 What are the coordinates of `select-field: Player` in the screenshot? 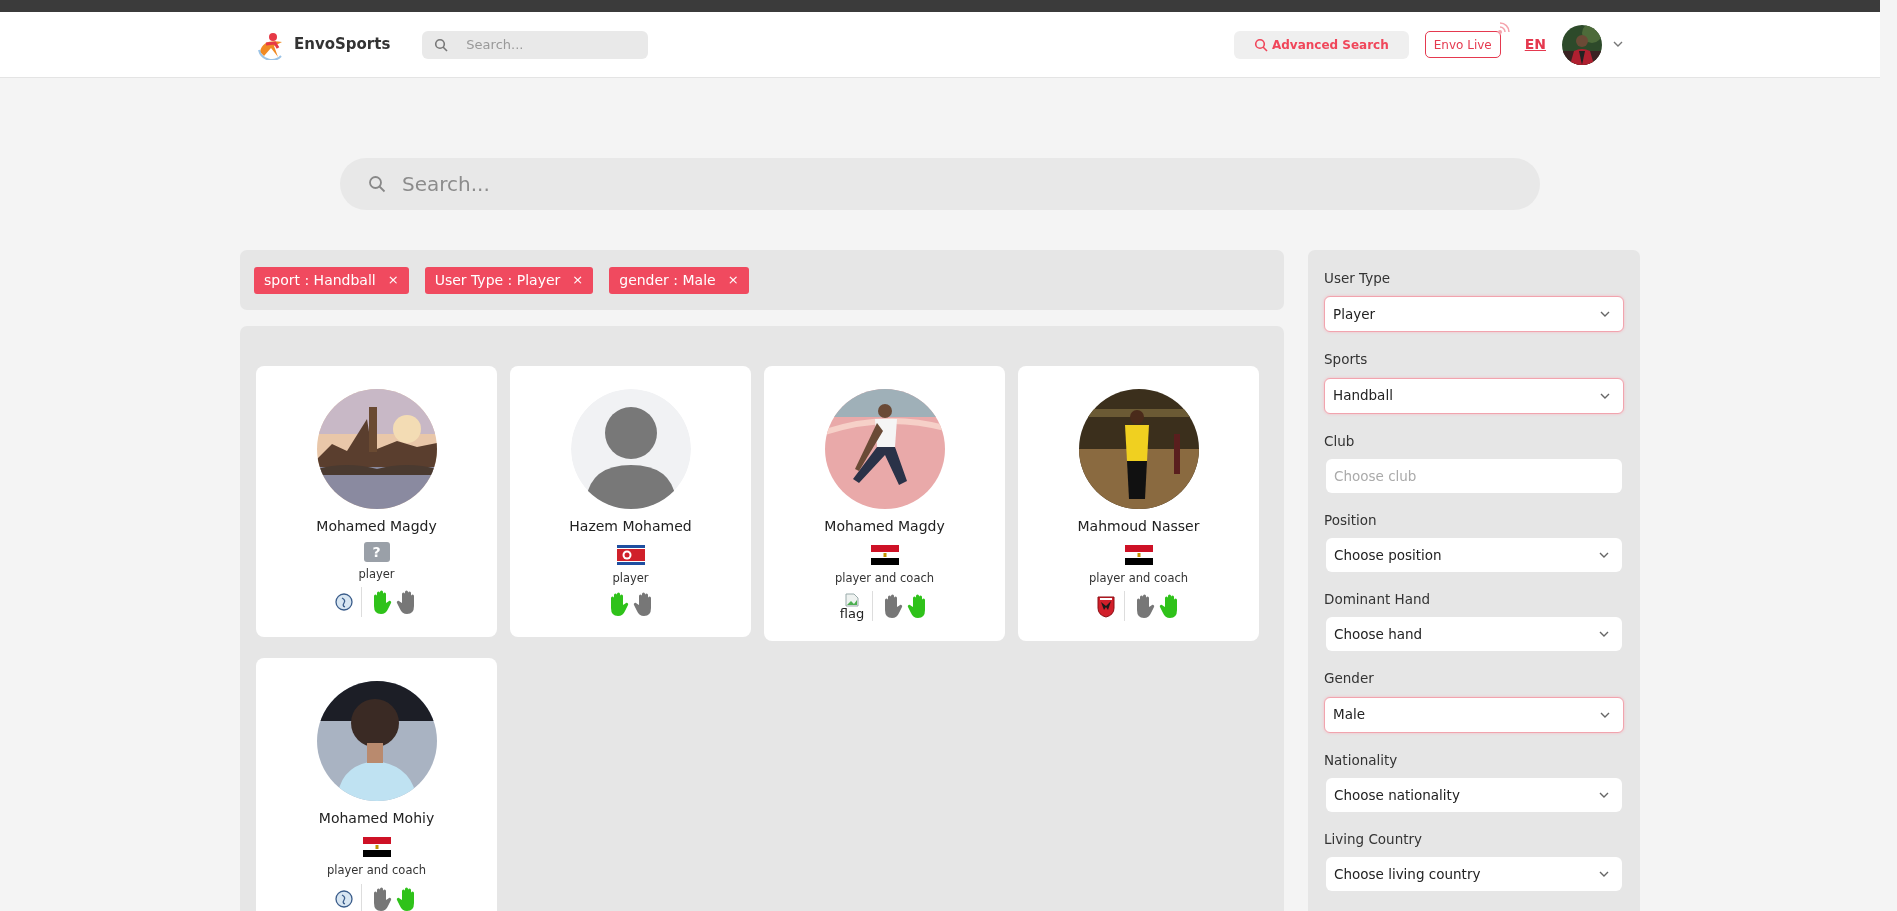 It's located at (1474, 314).